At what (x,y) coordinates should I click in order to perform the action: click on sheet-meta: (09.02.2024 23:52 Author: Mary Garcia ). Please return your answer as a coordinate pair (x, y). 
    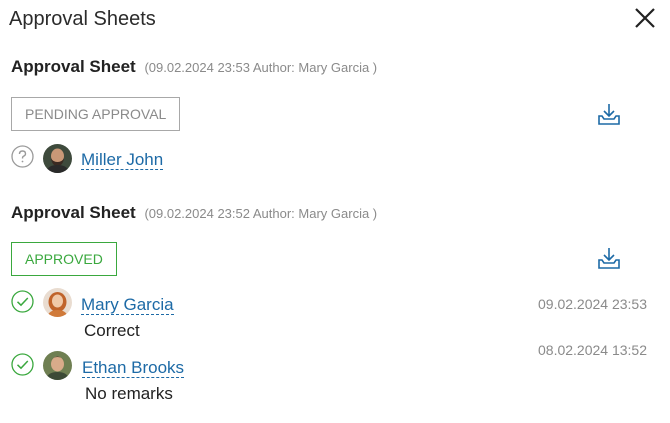
    Looking at the image, I should click on (261, 213).